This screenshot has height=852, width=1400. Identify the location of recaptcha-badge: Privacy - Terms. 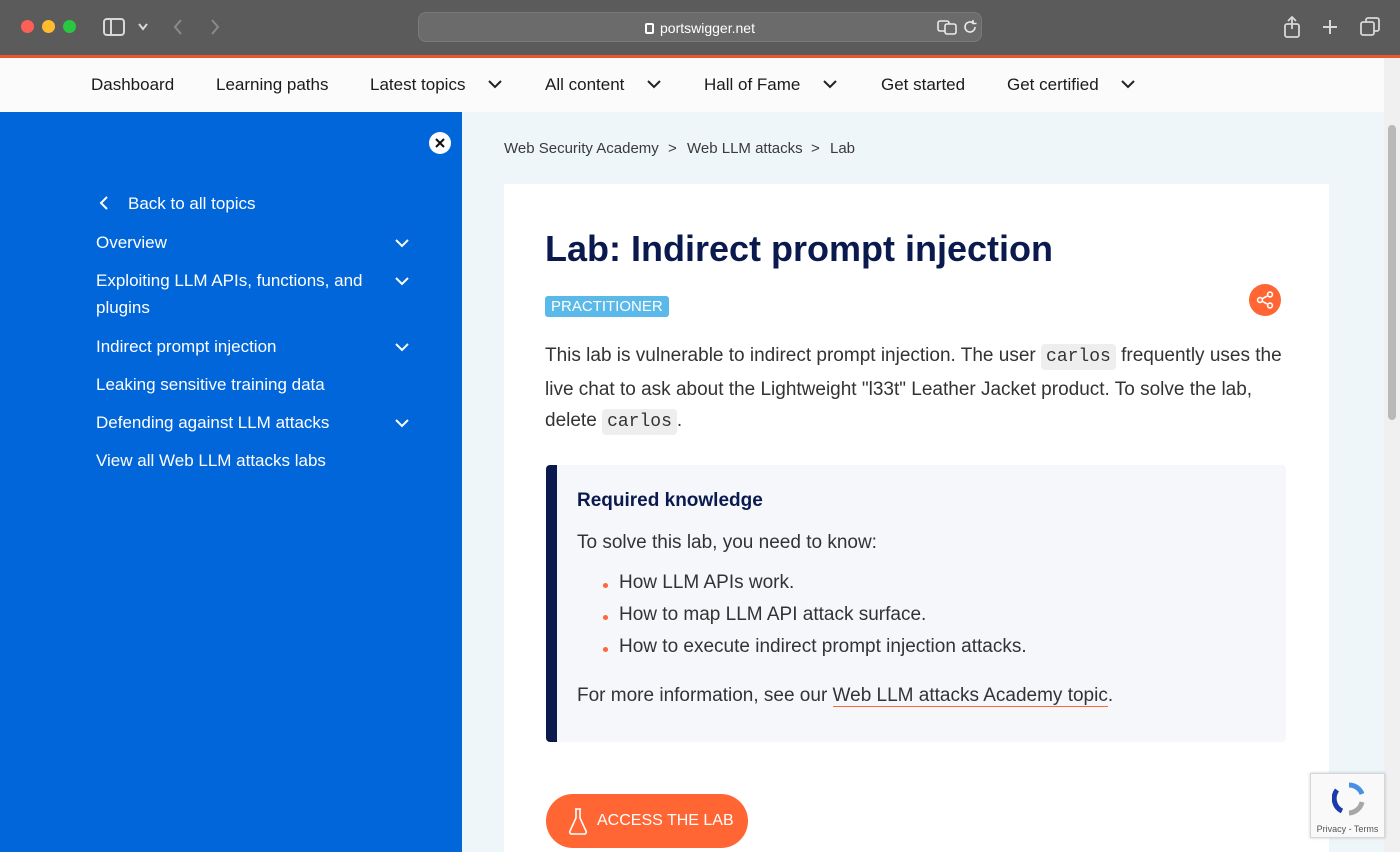
(1347, 805).